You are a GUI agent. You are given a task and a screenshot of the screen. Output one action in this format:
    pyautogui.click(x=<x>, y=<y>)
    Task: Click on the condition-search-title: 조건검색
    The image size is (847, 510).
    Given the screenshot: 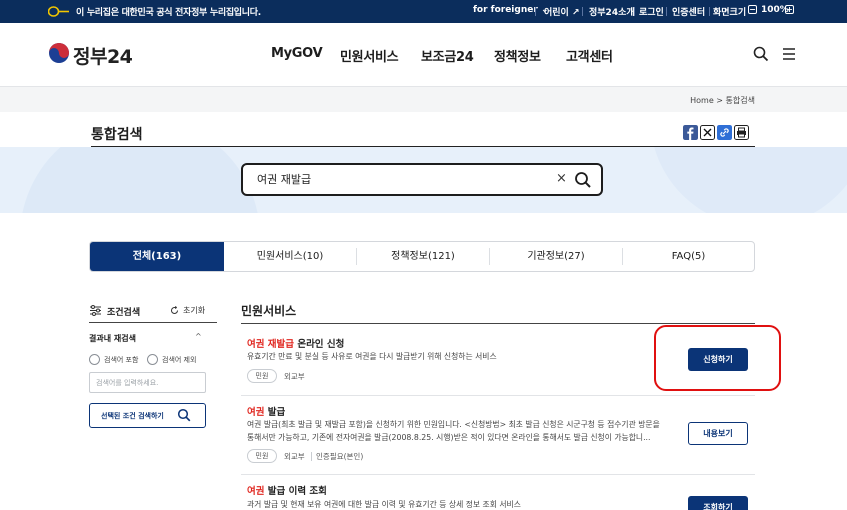 What is the action you would take?
    pyautogui.click(x=124, y=313)
    